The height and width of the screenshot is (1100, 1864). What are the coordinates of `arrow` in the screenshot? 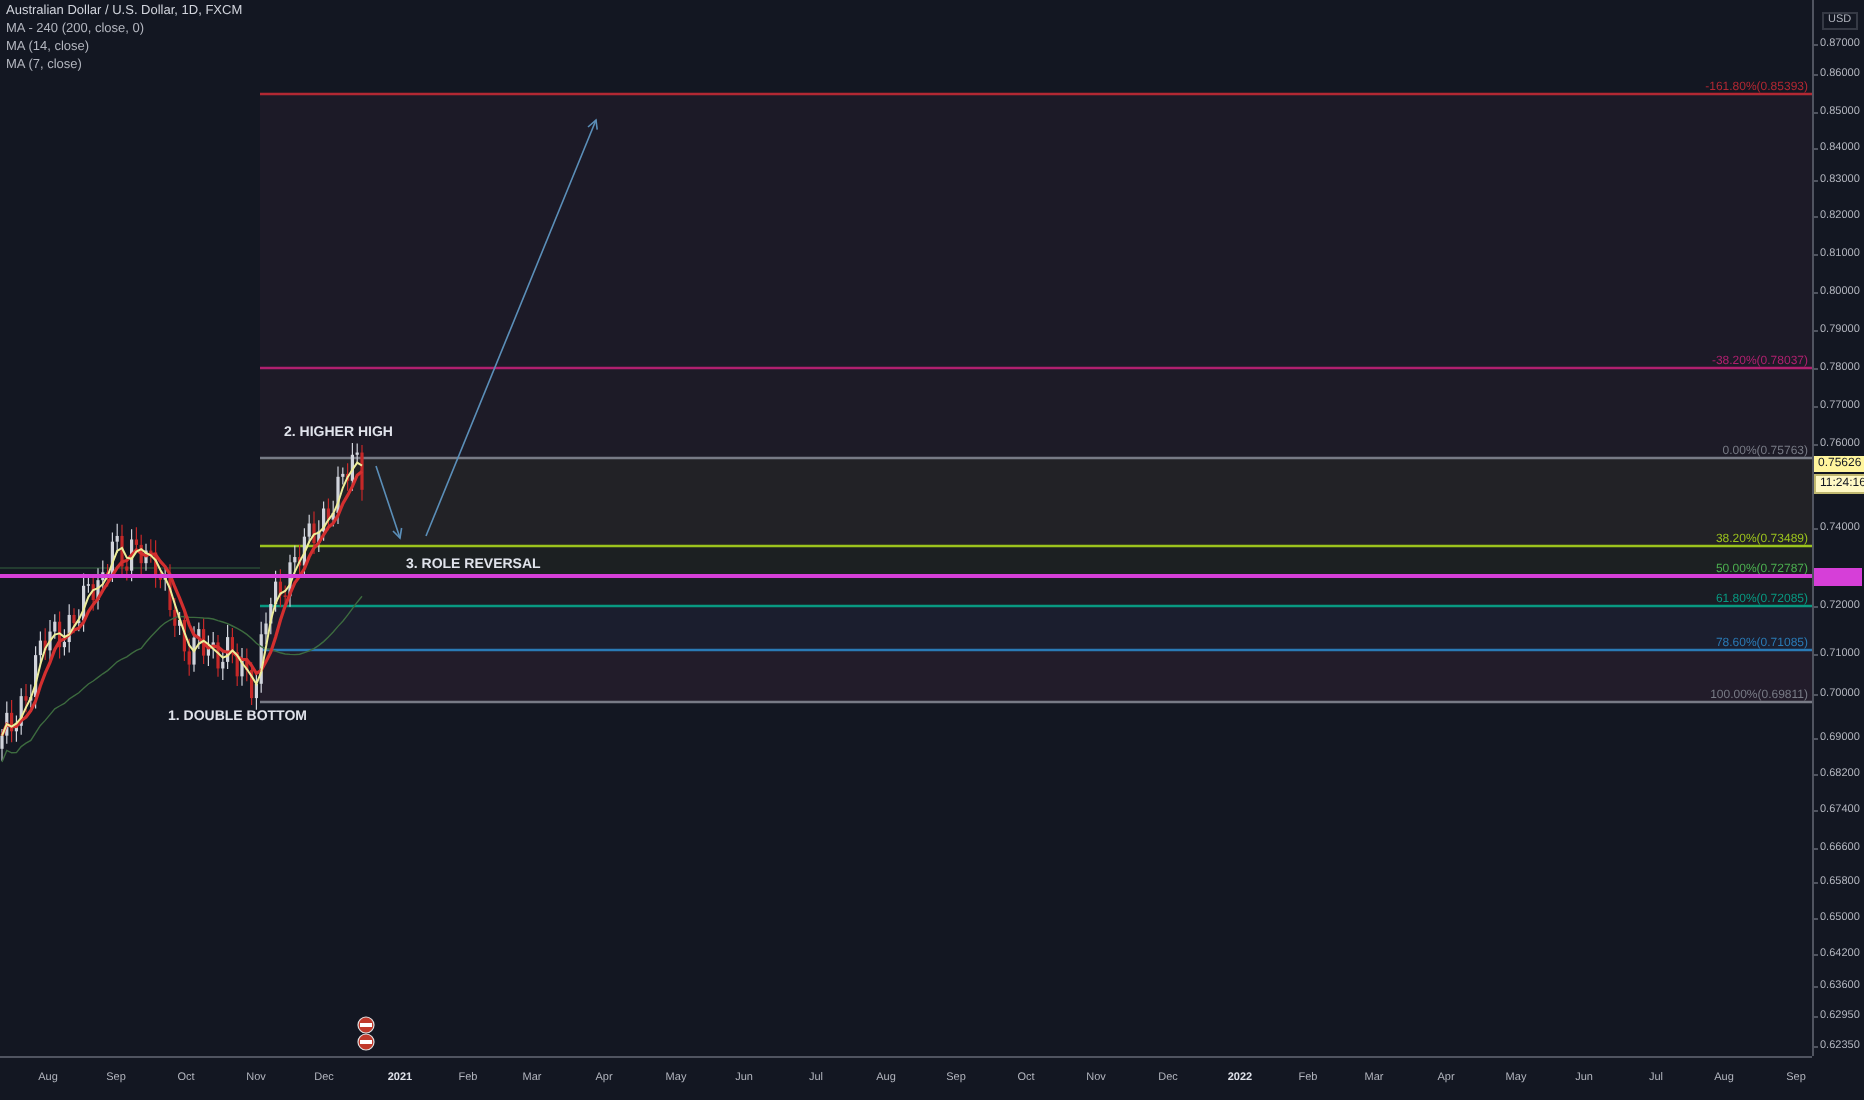 It's located at (389, 502).